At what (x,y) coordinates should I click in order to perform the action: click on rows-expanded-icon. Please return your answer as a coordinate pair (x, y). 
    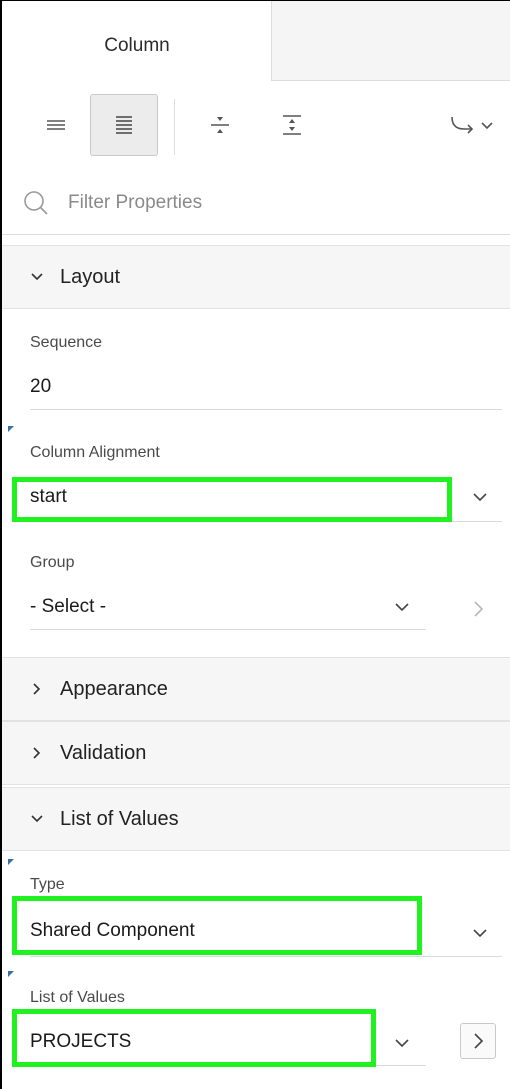
    Looking at the image, I should click on (124, 125).